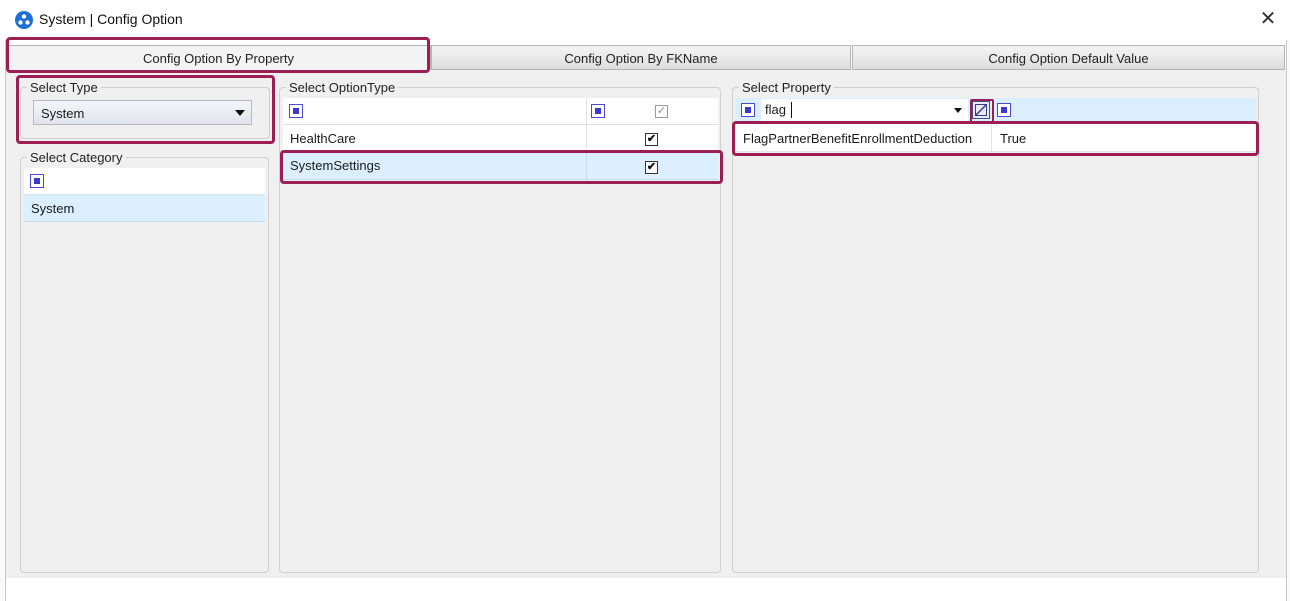 The width and height of the screenshot is (1290, 601). I want to click on category-filter-row, so click(144, 181).